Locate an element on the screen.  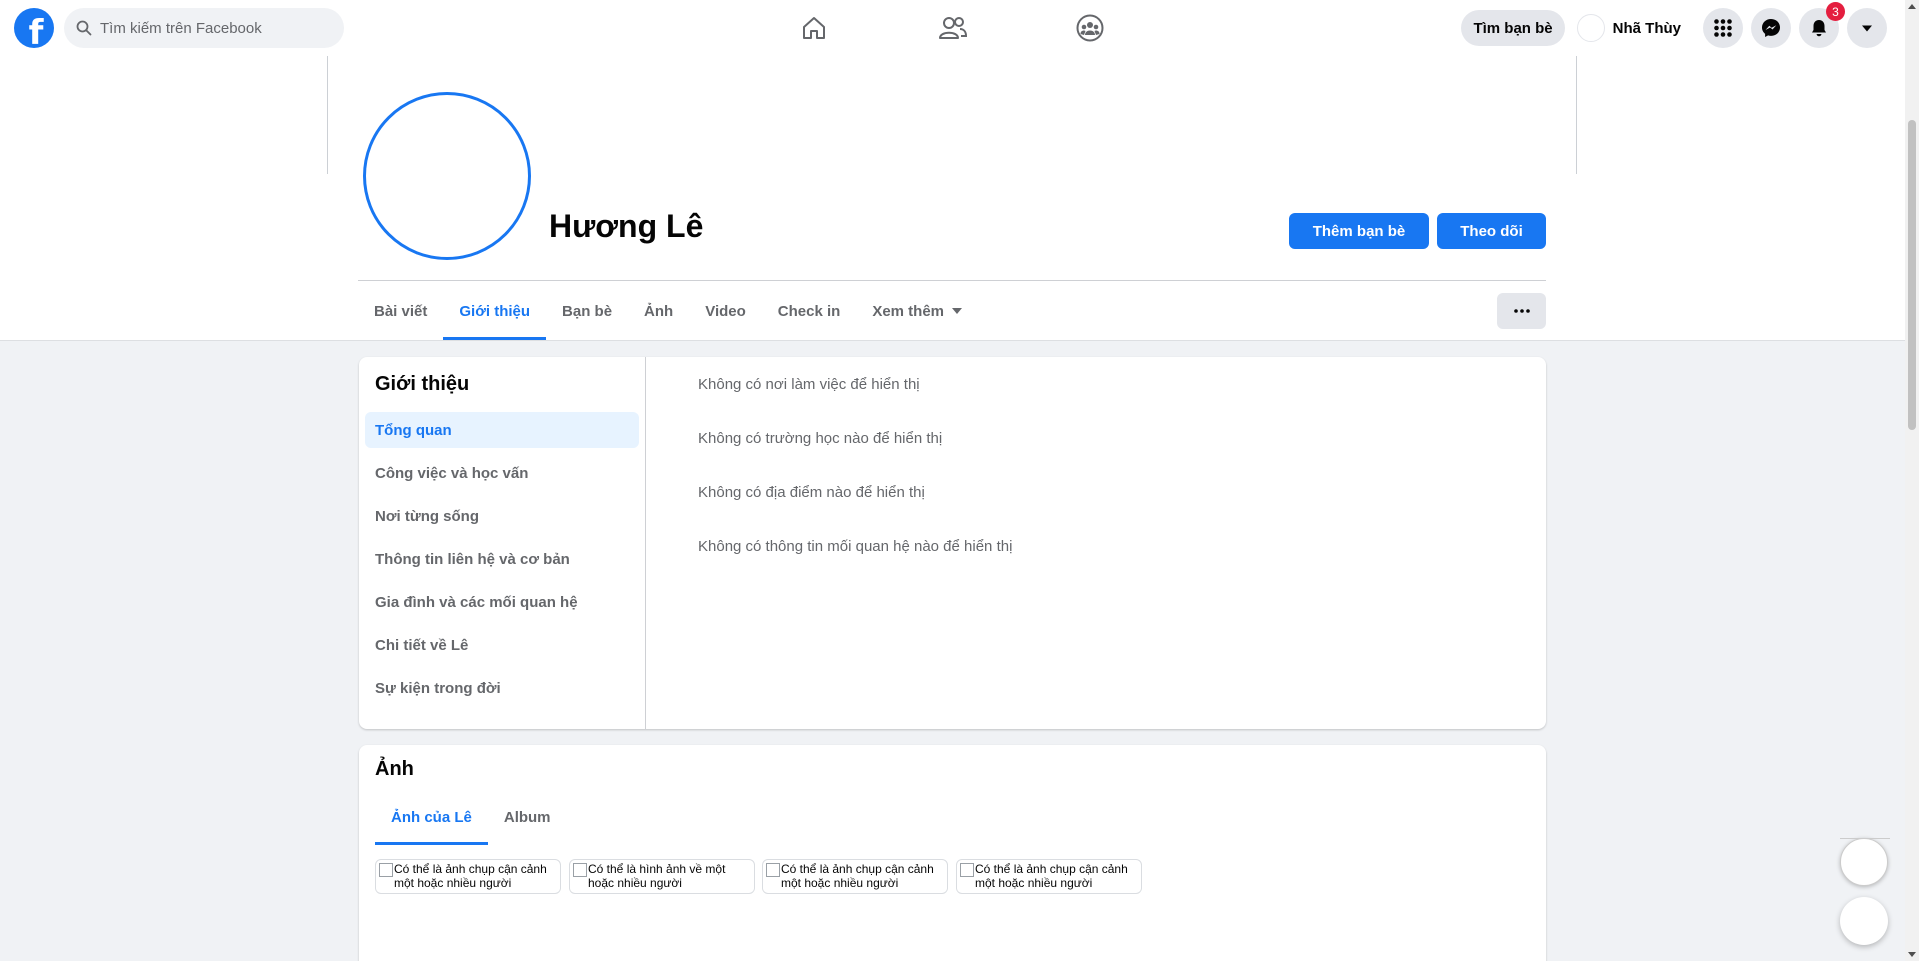
profile-name: Hương Lê is located at coordinates (626, 226).